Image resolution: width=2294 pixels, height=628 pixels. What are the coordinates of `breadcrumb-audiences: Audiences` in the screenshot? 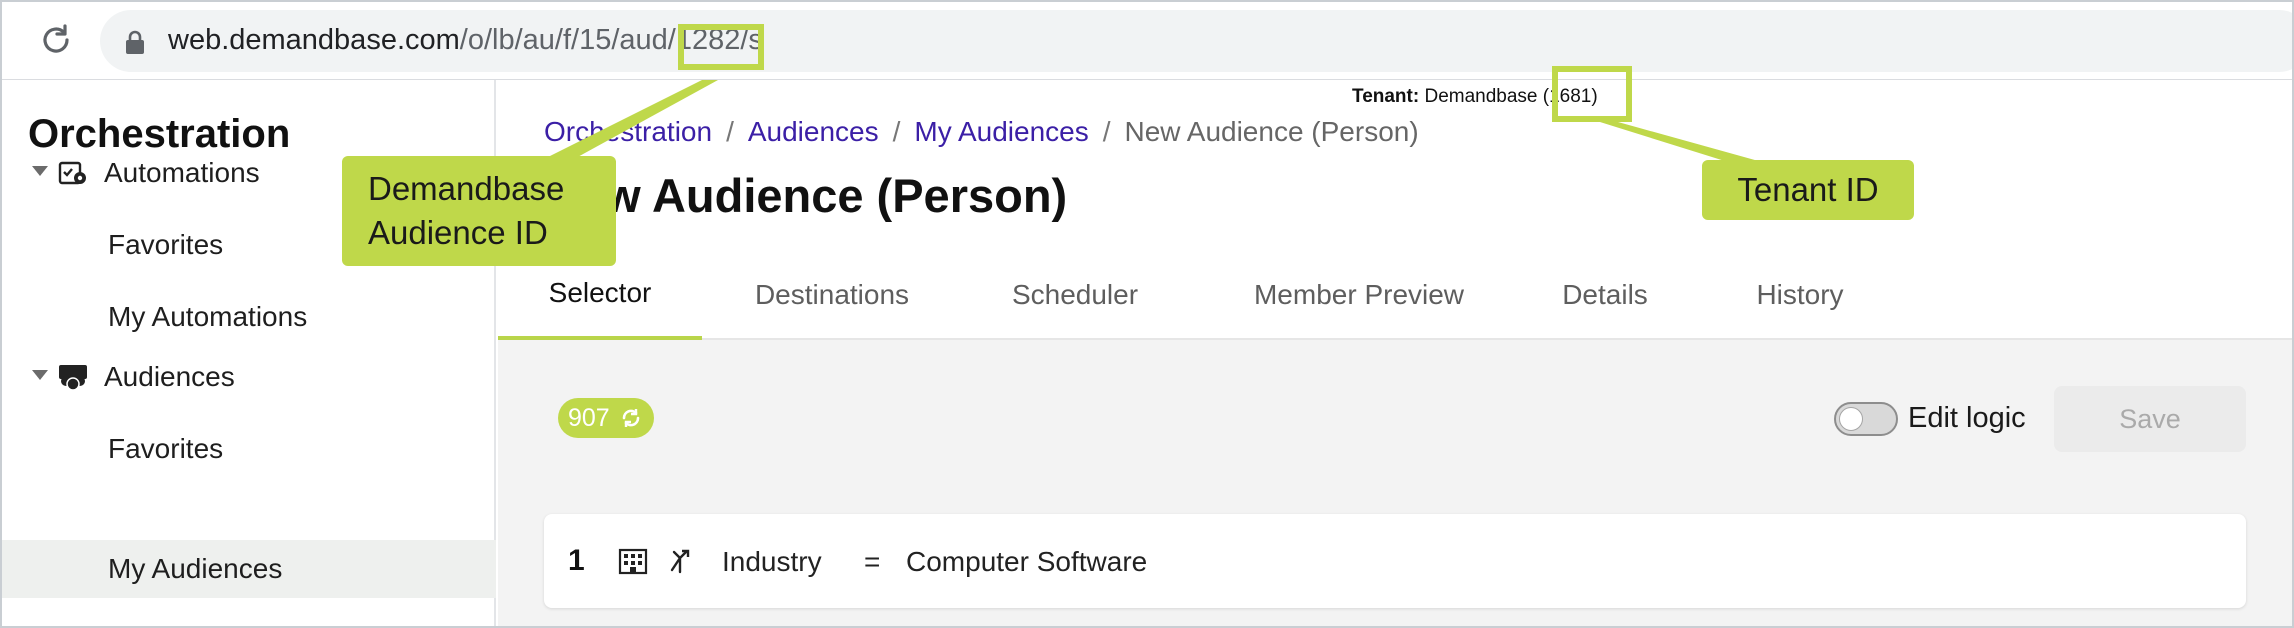 It's located at (813, 131).